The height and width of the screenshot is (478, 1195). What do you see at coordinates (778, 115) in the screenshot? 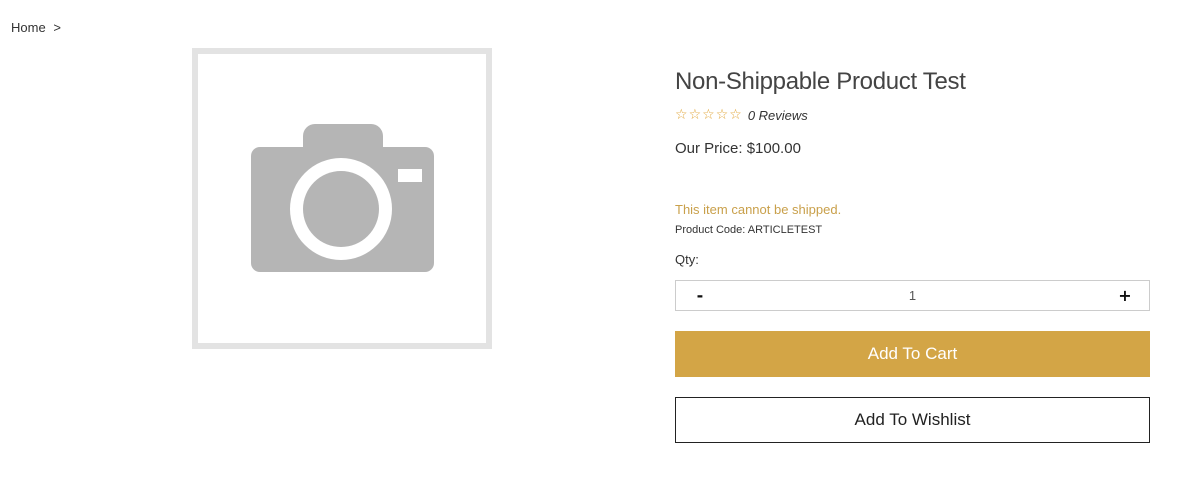
I see `reviews-link: 0 Reviews` at bounding box center [778, 115].